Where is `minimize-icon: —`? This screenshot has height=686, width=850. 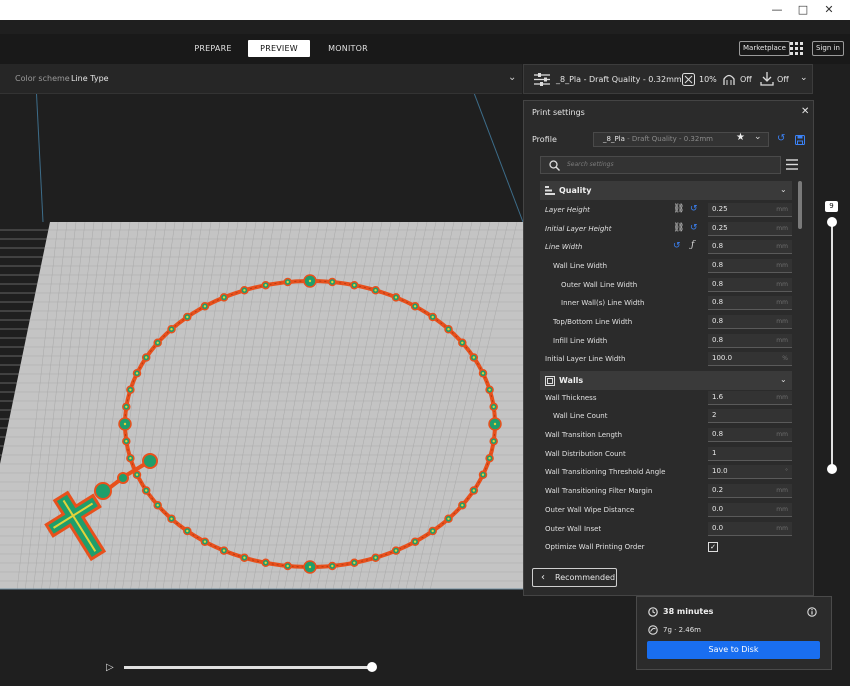
minimize-icon: — is located at coordinates (777, 10).